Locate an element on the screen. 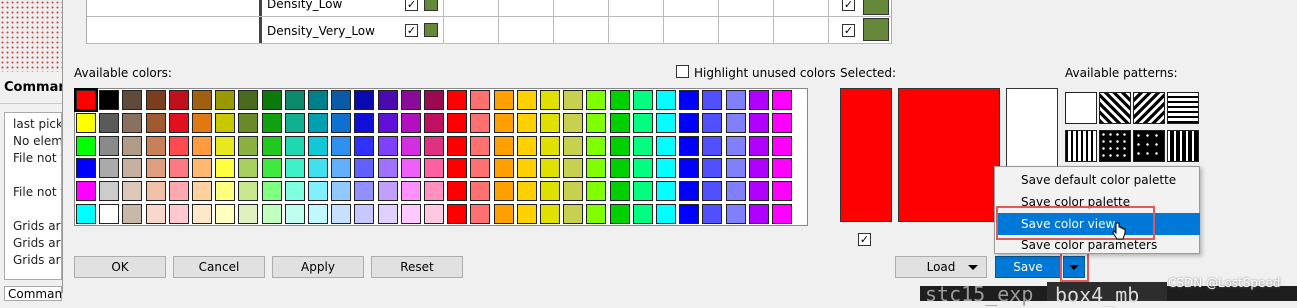  menu-item-save-default-color-palette: Save default color palette is located at coordinates (1098, 180).